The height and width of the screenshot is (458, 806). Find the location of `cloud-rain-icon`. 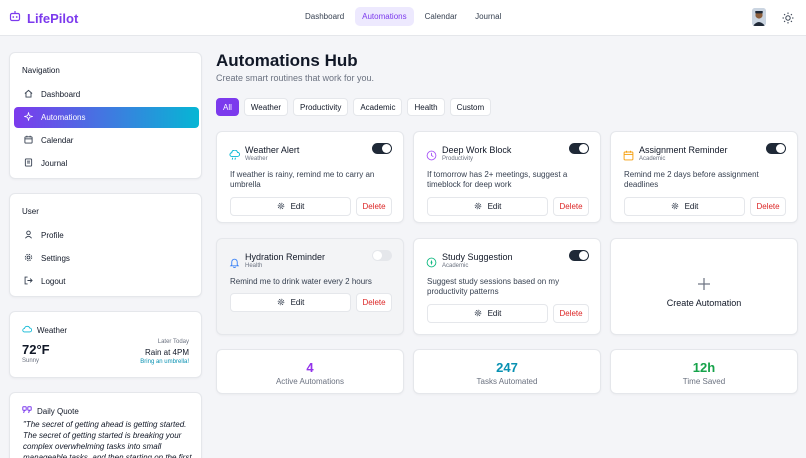

cloud-rain-icon is located at coordinates (234, 157).